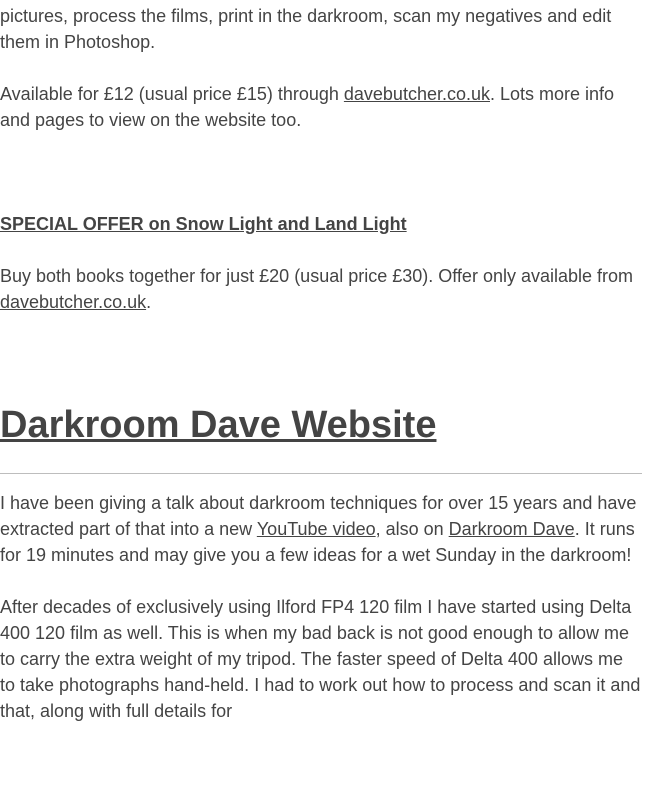 This screenshot has height=811, width=646. I want to click on darkroom-dave-link: Darkroom Dave, so click(512, 529).